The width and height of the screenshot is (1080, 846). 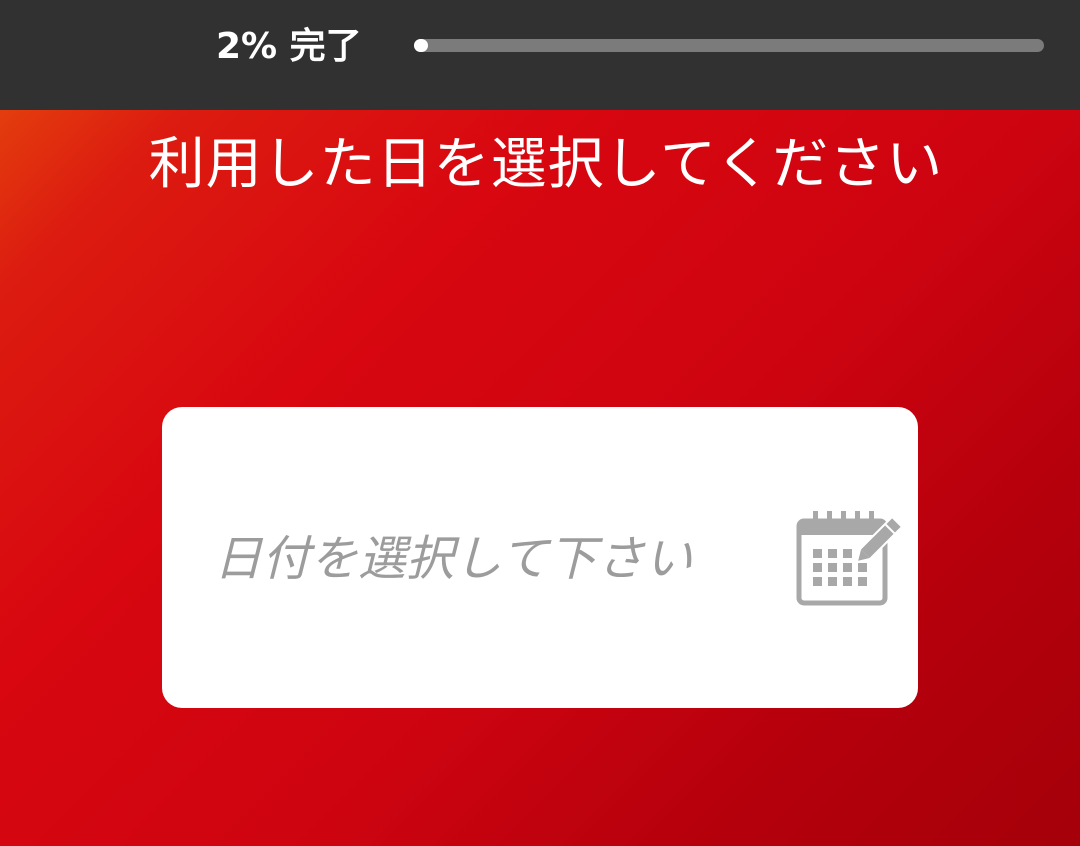 What do you see at coordinates (546, 164) in the screenshot?
I see `question-title: 利用した日を選択してください` at bounding box center [546, 164].